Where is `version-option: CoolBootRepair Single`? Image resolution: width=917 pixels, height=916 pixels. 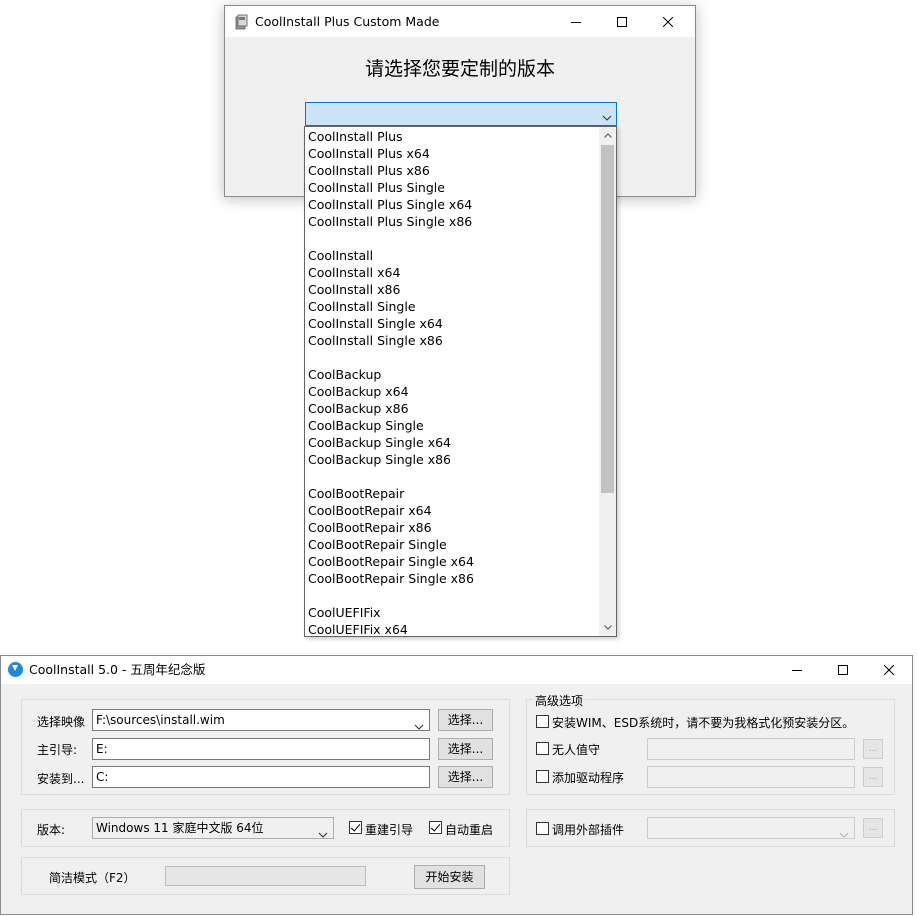 version-option: CoolBootRepair Single is located at coordinates (454, 544).